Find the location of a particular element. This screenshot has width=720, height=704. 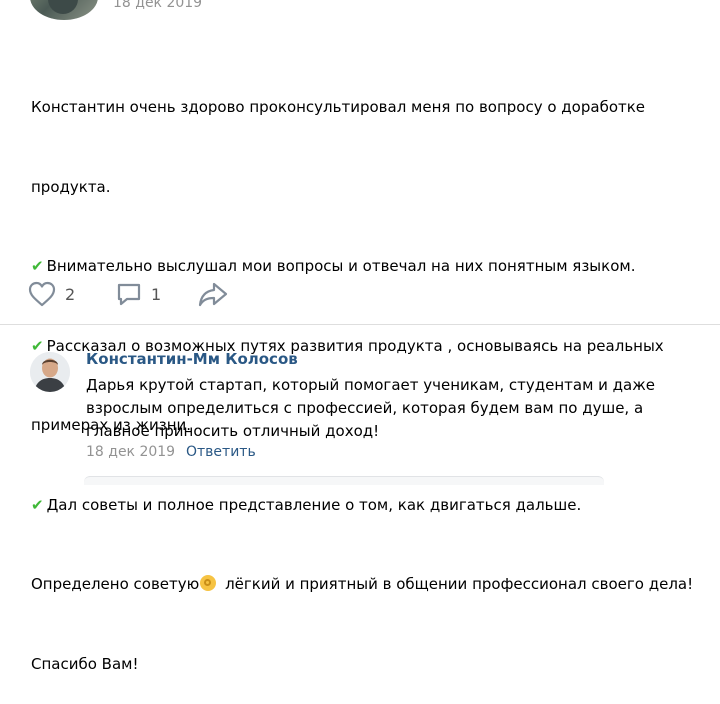

comment-icon is located at coordinates (129, 294).